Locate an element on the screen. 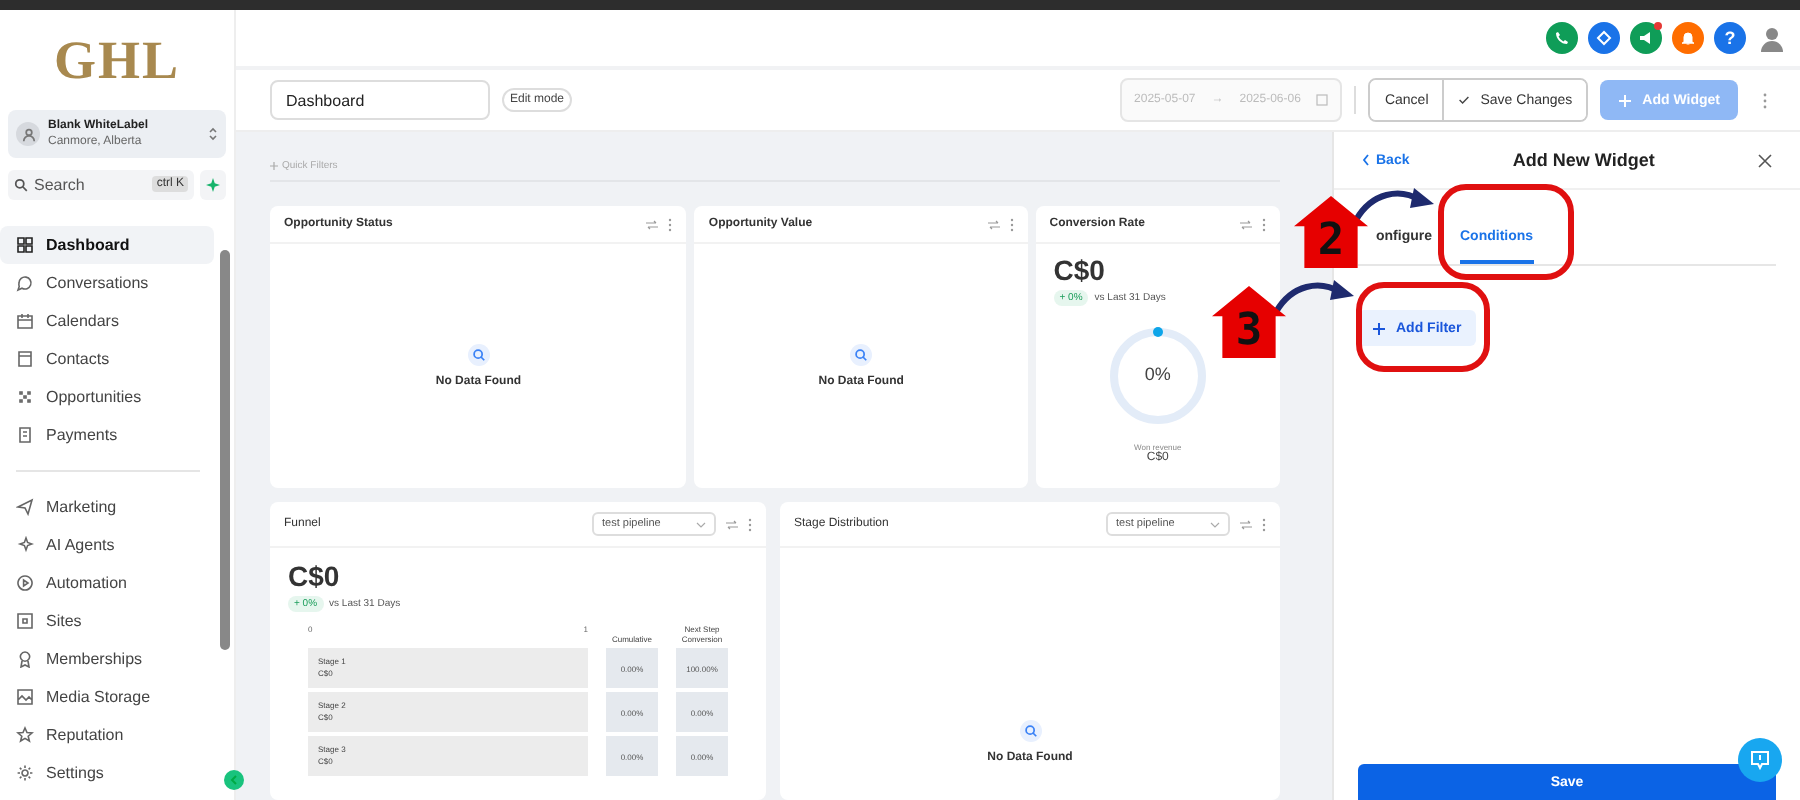 This screenshot has width=1800, height=800. sparkle-button is located at coordinates (213, 185).